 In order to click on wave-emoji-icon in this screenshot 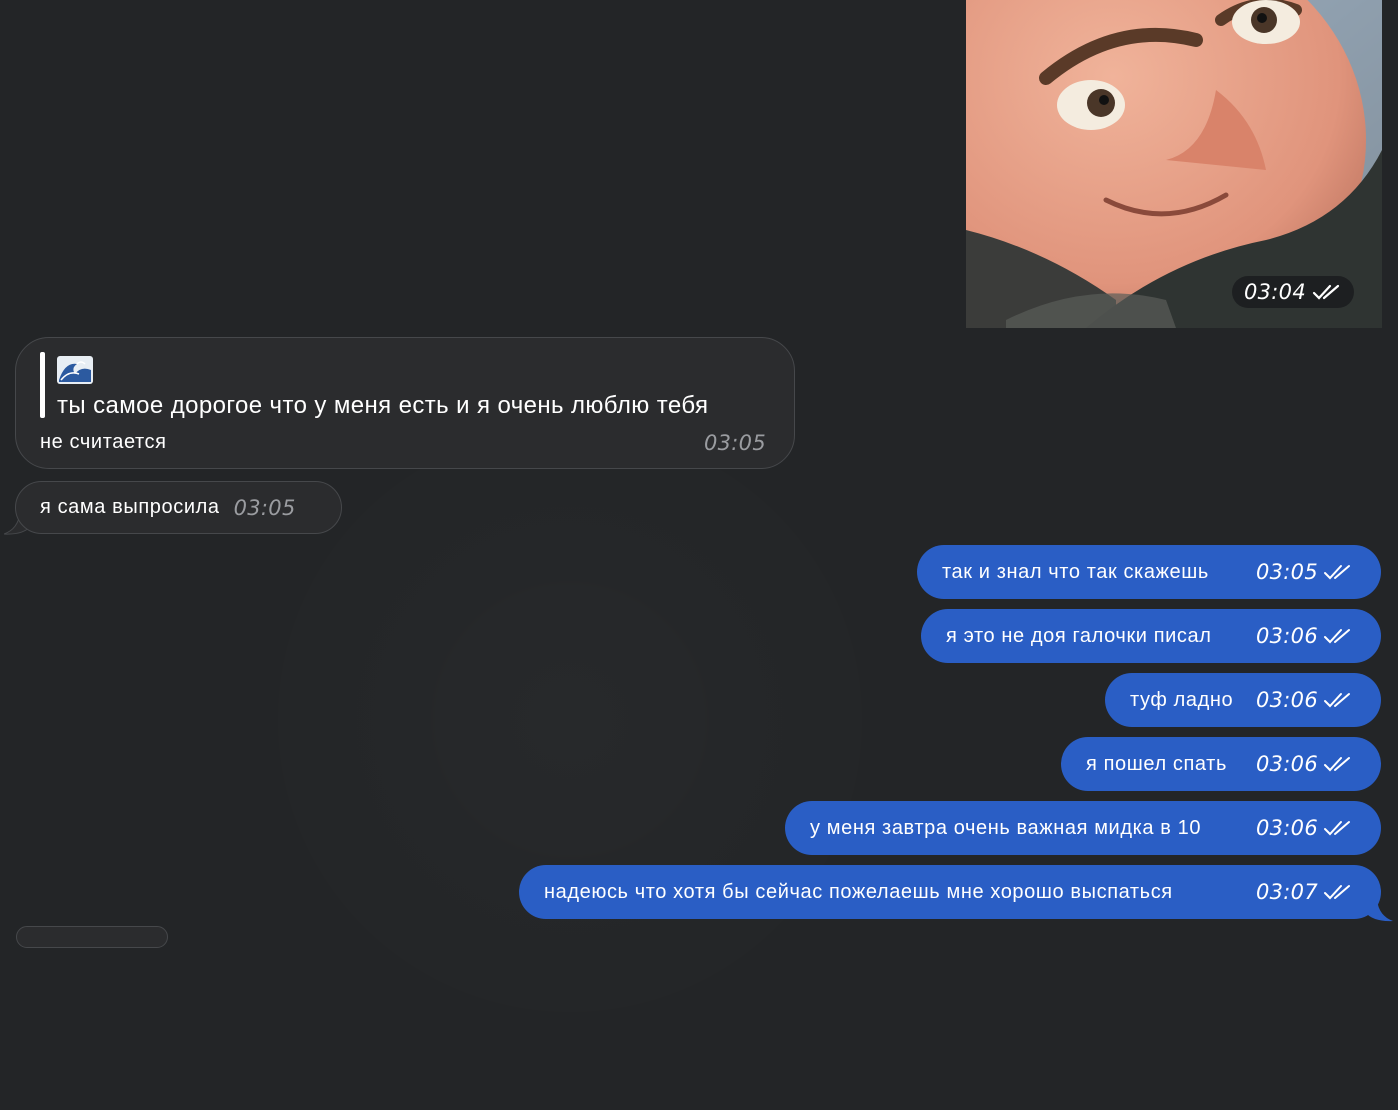, I will do `click(75, 370)`.